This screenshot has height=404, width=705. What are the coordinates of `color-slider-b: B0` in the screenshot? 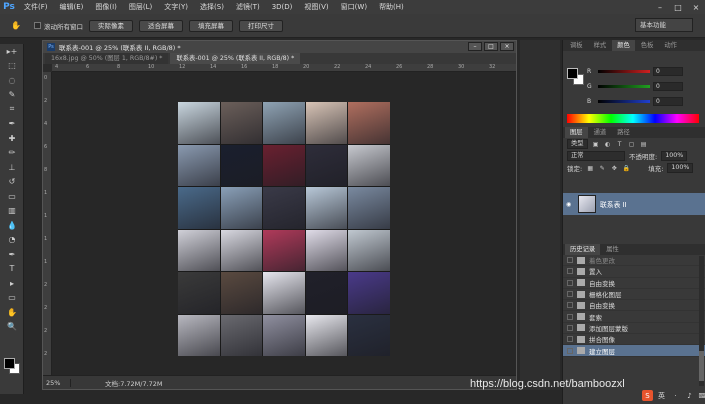 It's located at (635, 101).